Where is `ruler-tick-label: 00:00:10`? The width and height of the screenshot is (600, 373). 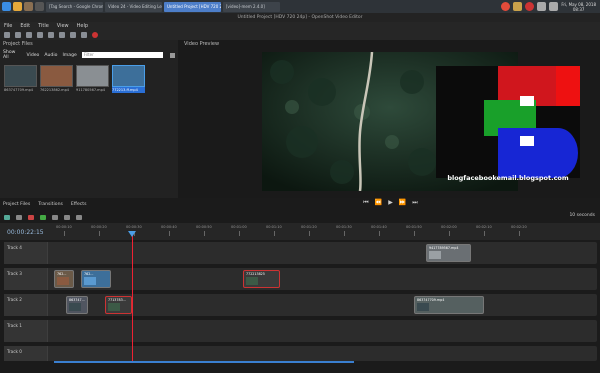
ruler-tick-label: 00:00:10 is located at coordinates (64, 227).